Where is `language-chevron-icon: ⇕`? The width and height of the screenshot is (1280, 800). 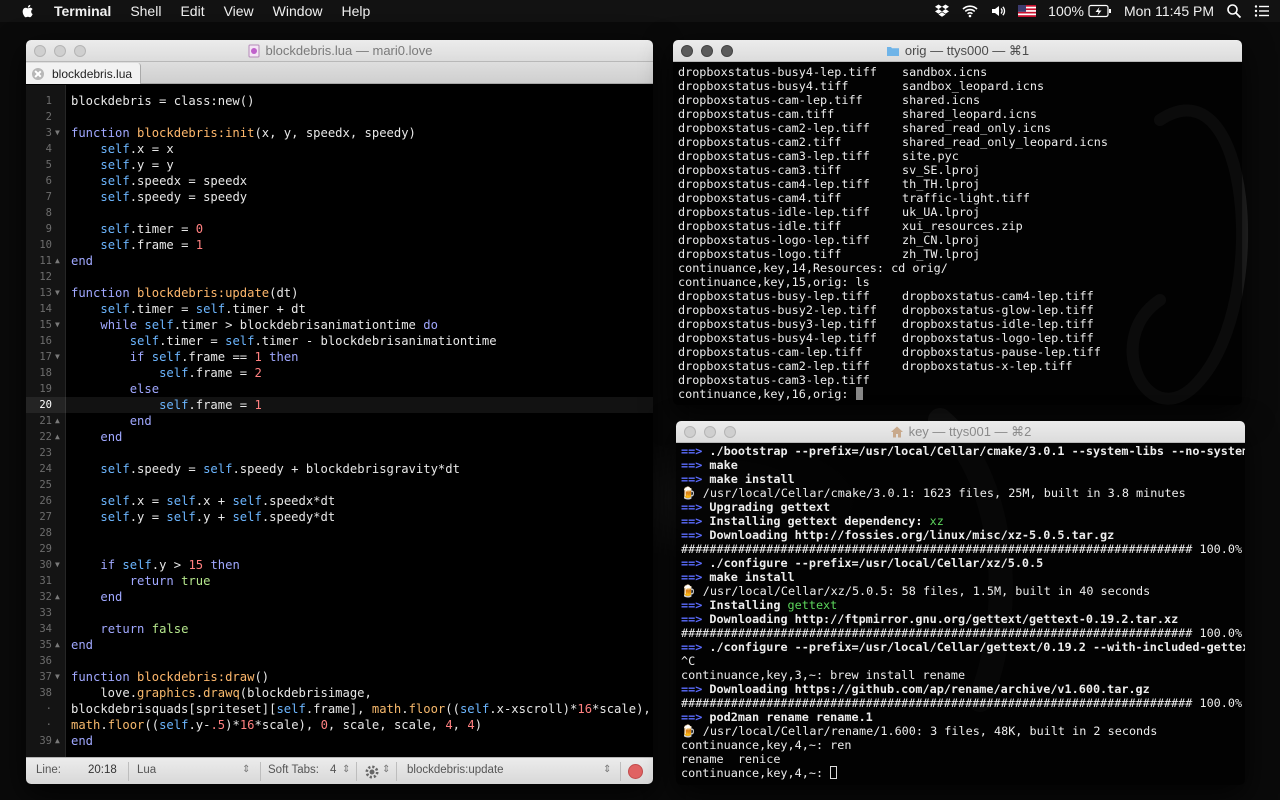
language-chevron-icon: ⇕ is located at coordinates (246, 769).